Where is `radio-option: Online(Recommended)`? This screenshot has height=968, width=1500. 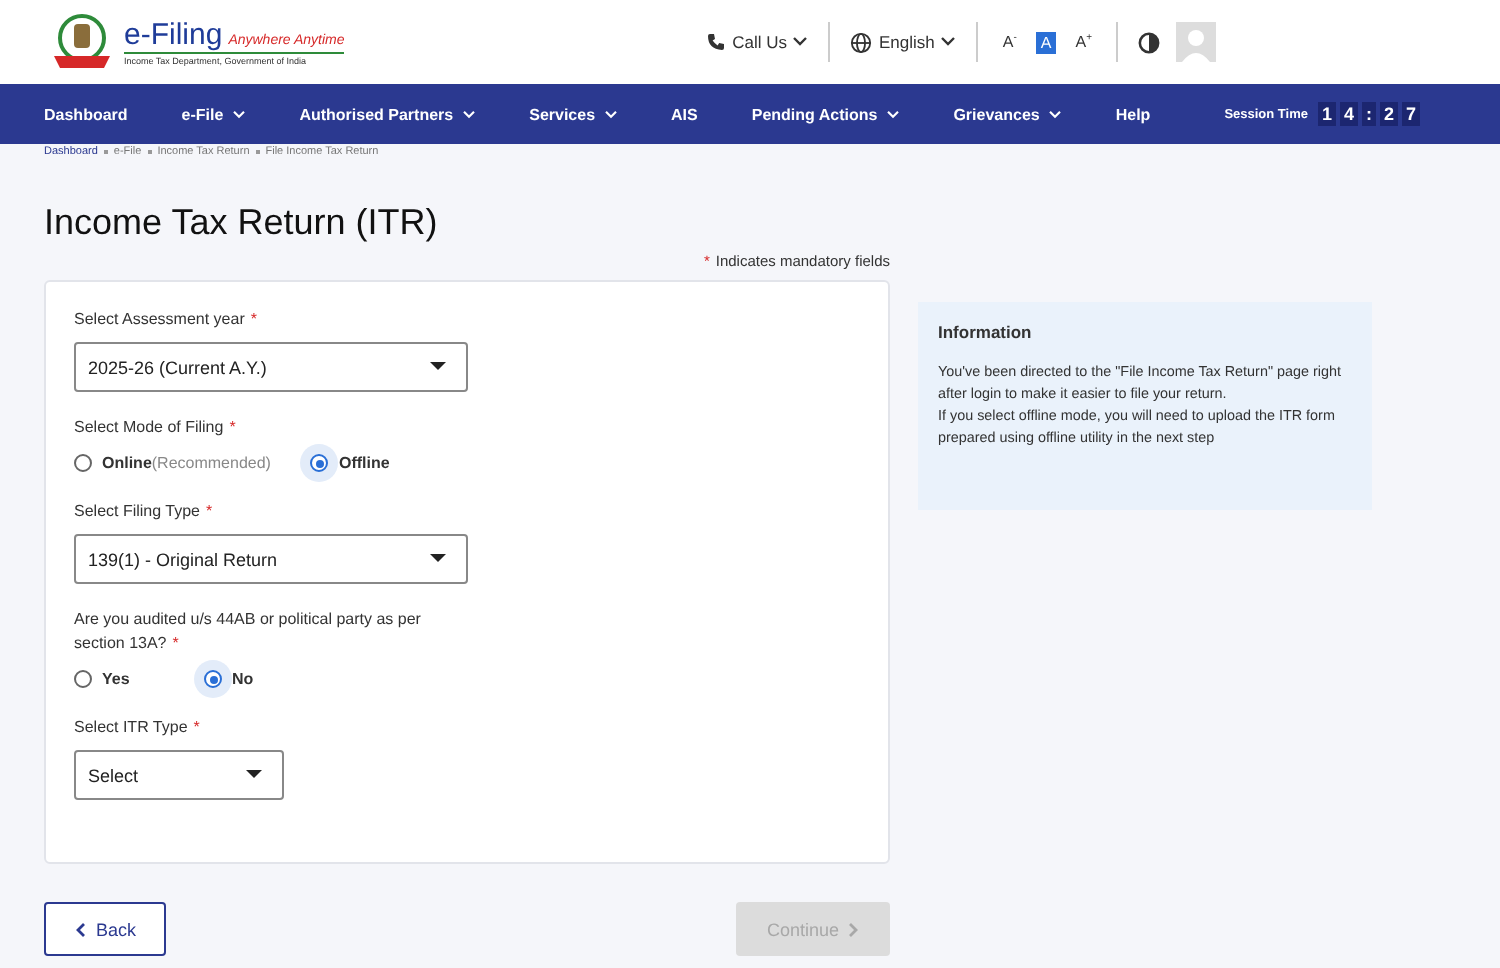
radio-option: Online(Recommended) is located at coordinates (172, 463).